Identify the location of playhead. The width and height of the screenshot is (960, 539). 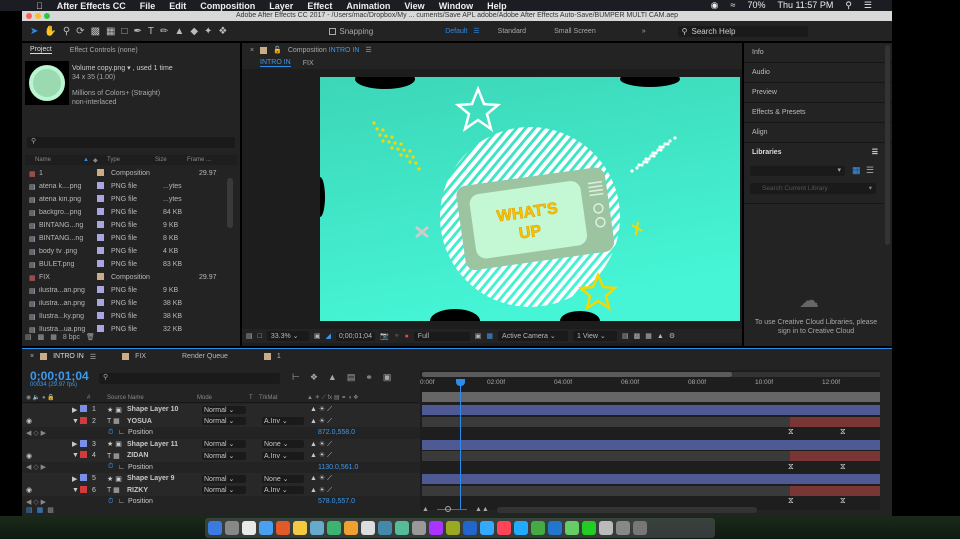
(460, 445).